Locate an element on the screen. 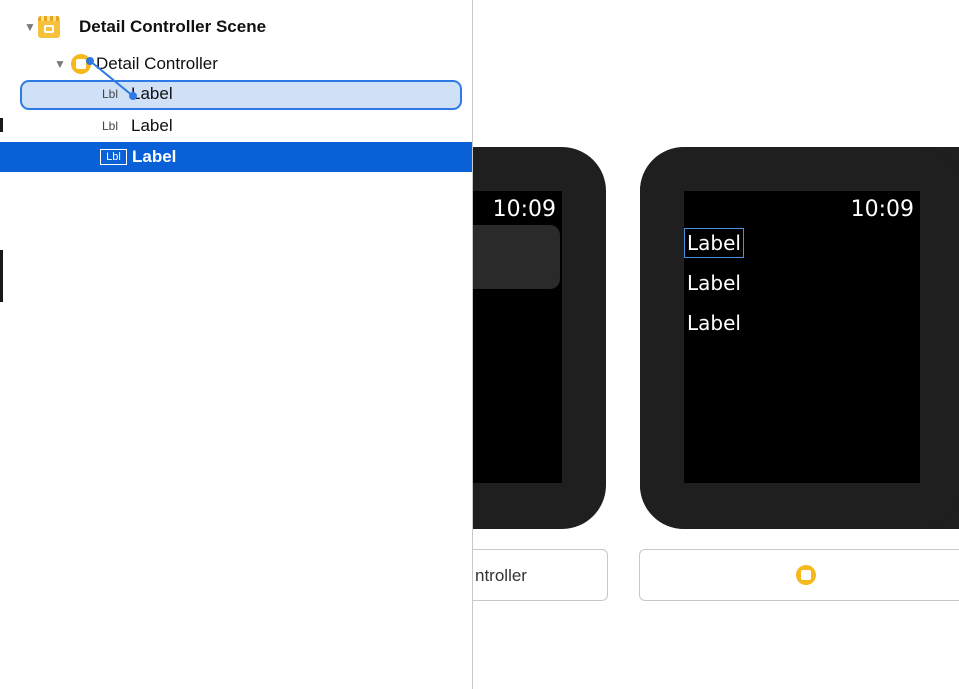 This screenshot has width=959, height=689. interface-controller-icon is located at coordinates (81, 64).